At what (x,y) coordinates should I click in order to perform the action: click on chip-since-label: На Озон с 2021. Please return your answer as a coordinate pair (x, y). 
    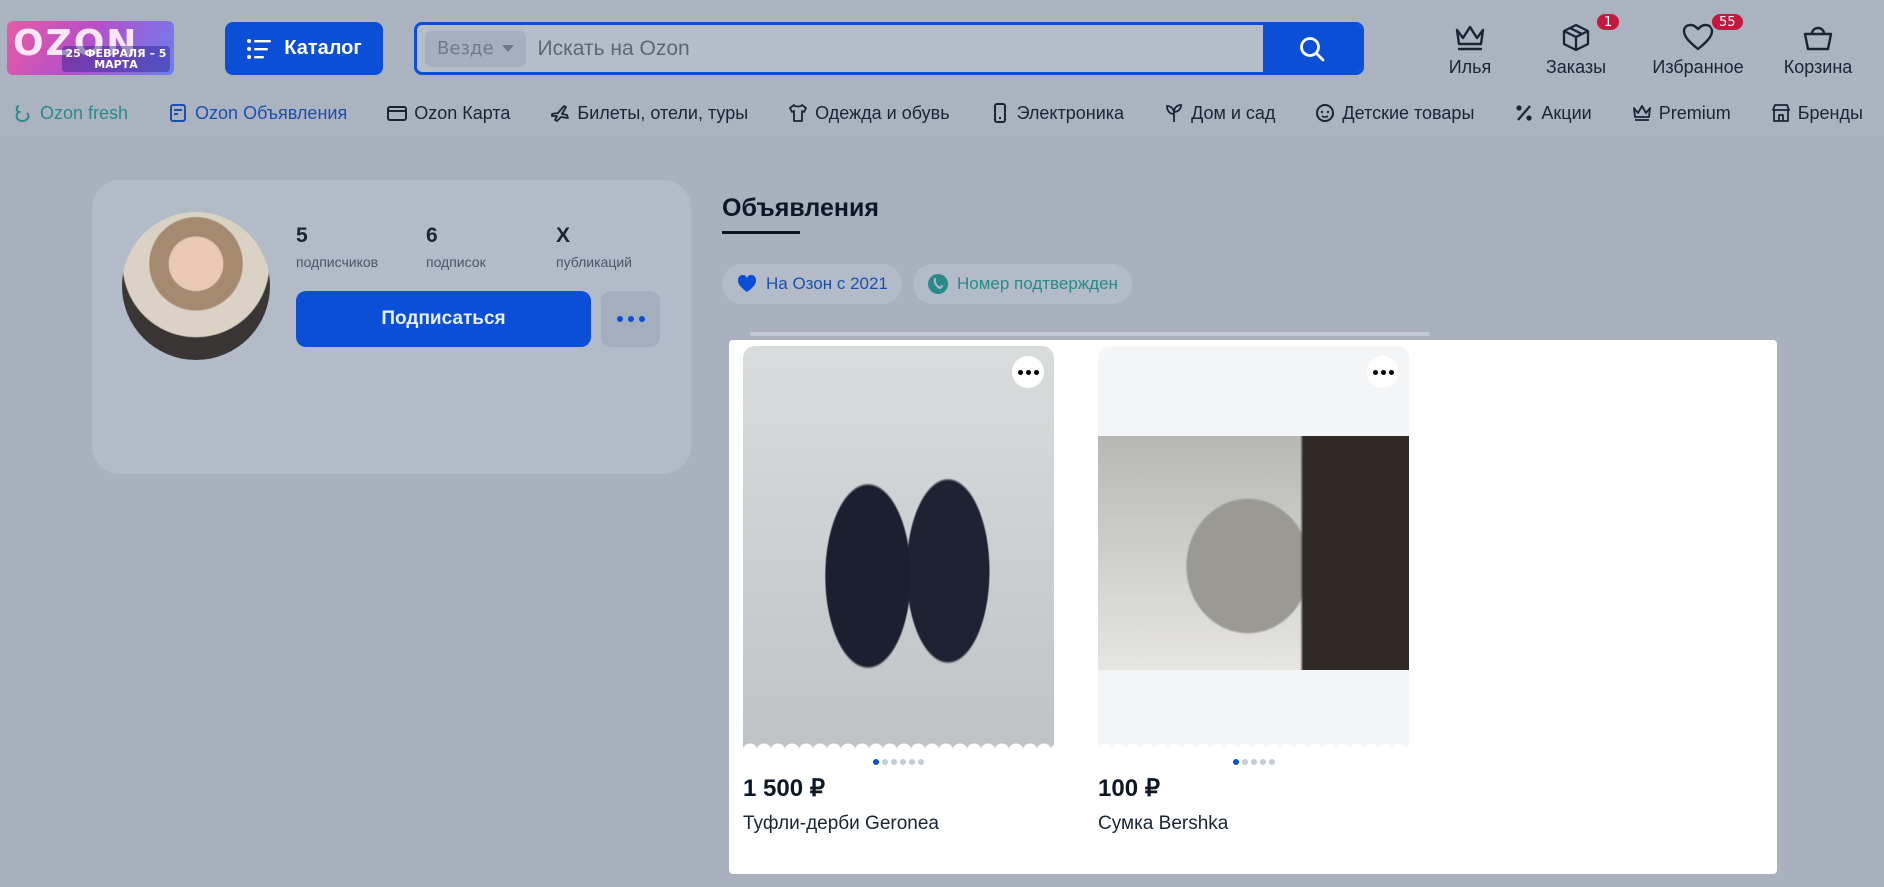
    Looking at the image, I should click on (827, 283).